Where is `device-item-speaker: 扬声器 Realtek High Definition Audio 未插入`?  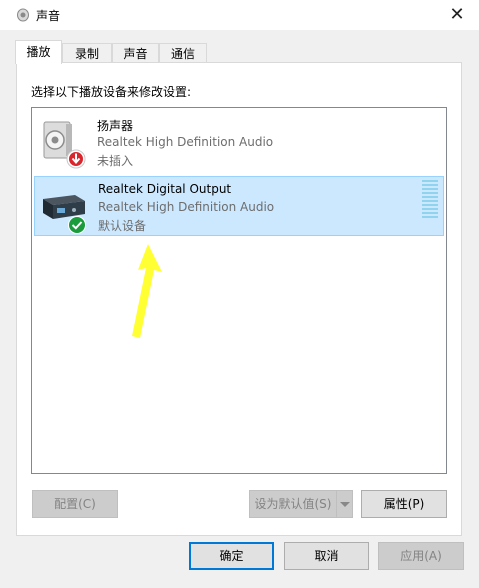 device-item-speaker: 扬声器 Realtek High Definition Audio 未插入 is located at coordinates (239, 142).